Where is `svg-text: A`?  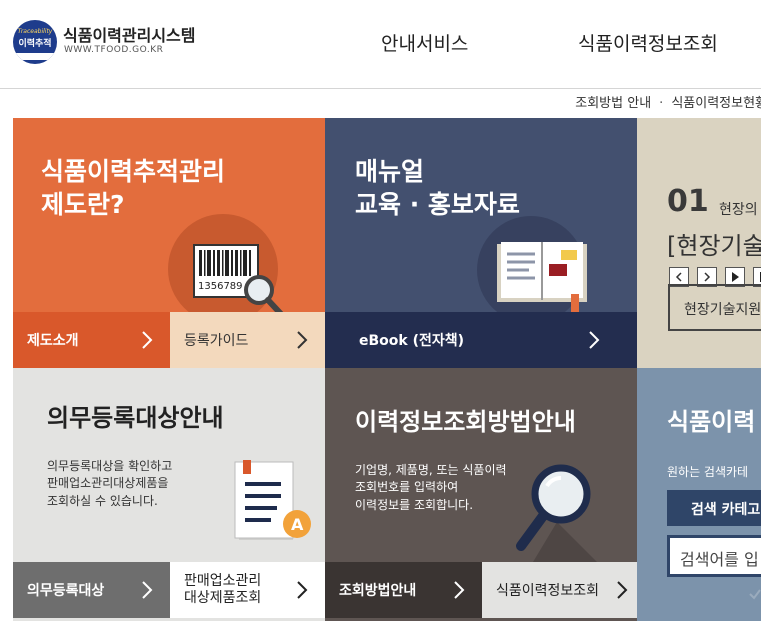
svg-text: A is located at coordinates (297, 524).